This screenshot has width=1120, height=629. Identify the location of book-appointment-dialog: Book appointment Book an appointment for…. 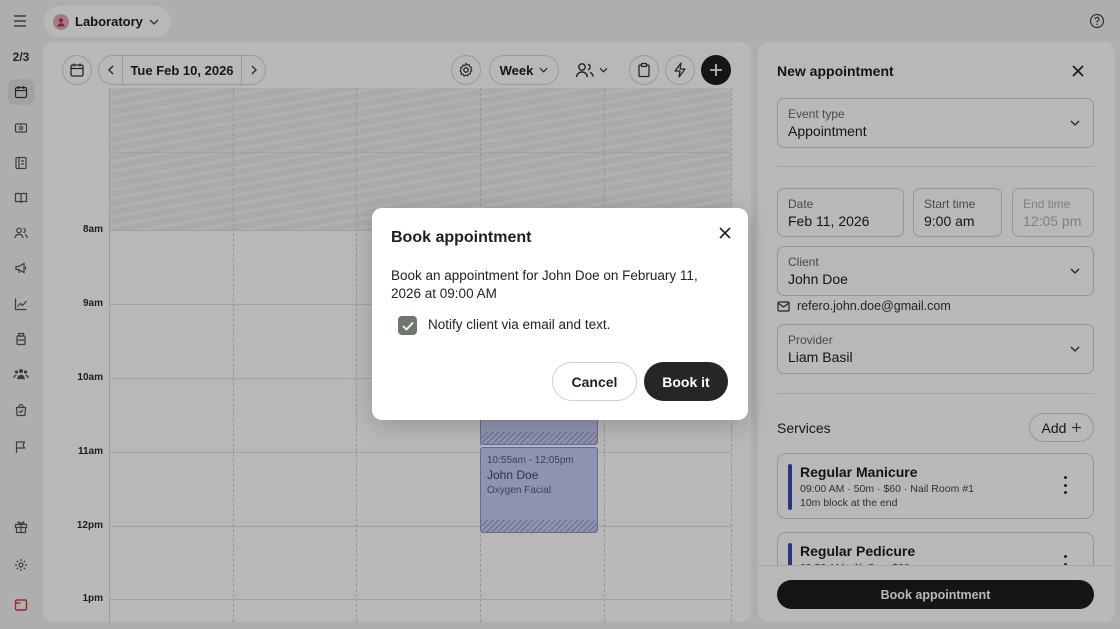
(560, 314).